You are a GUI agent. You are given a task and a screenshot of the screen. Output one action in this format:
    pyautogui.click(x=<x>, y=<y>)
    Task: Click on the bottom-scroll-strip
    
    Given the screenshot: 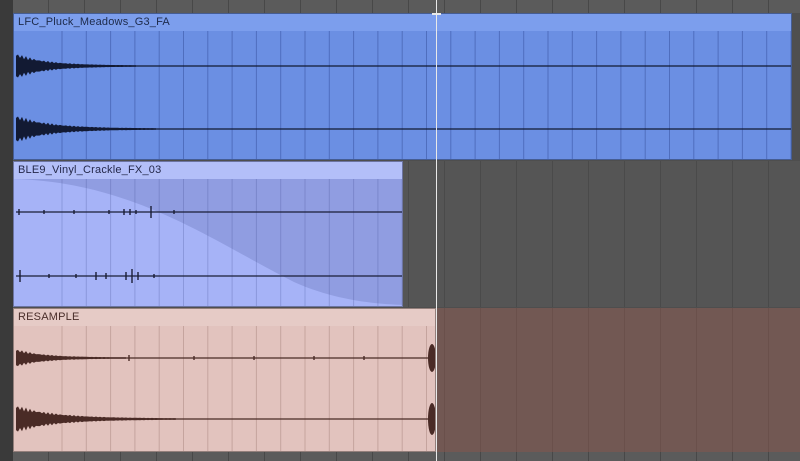 What is the action you would take?
    pyautogui.click(x=406, y=456)
    